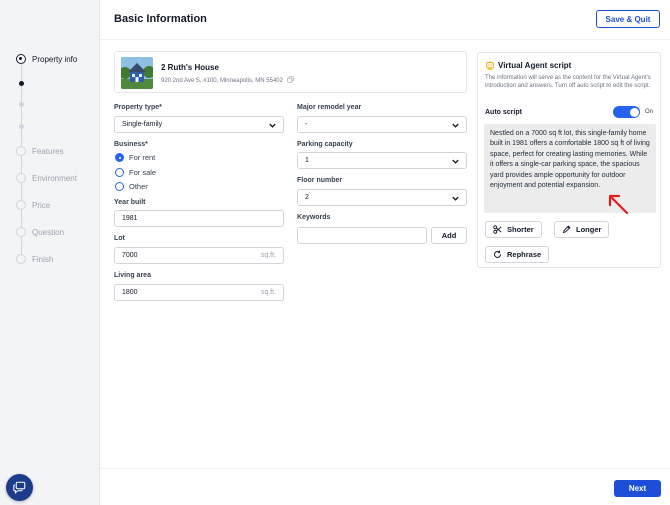 Image resolution: width=670 pixels, height=505 pixels. Describe the element at coordinates (268, 255) in the screenshot. I see `lot-unit: sq.ft.` at that location.